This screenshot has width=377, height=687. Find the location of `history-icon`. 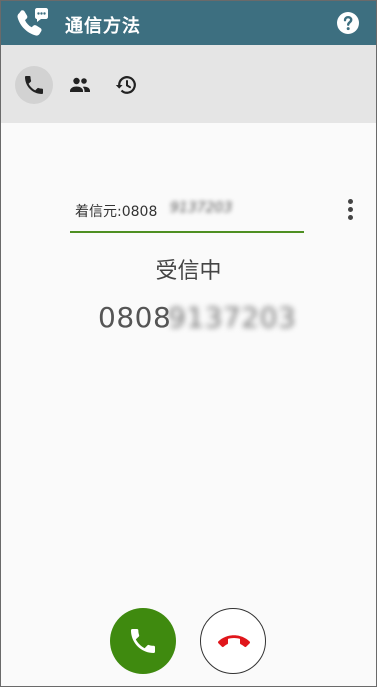

history-icon is located at coordinates (125, 85).